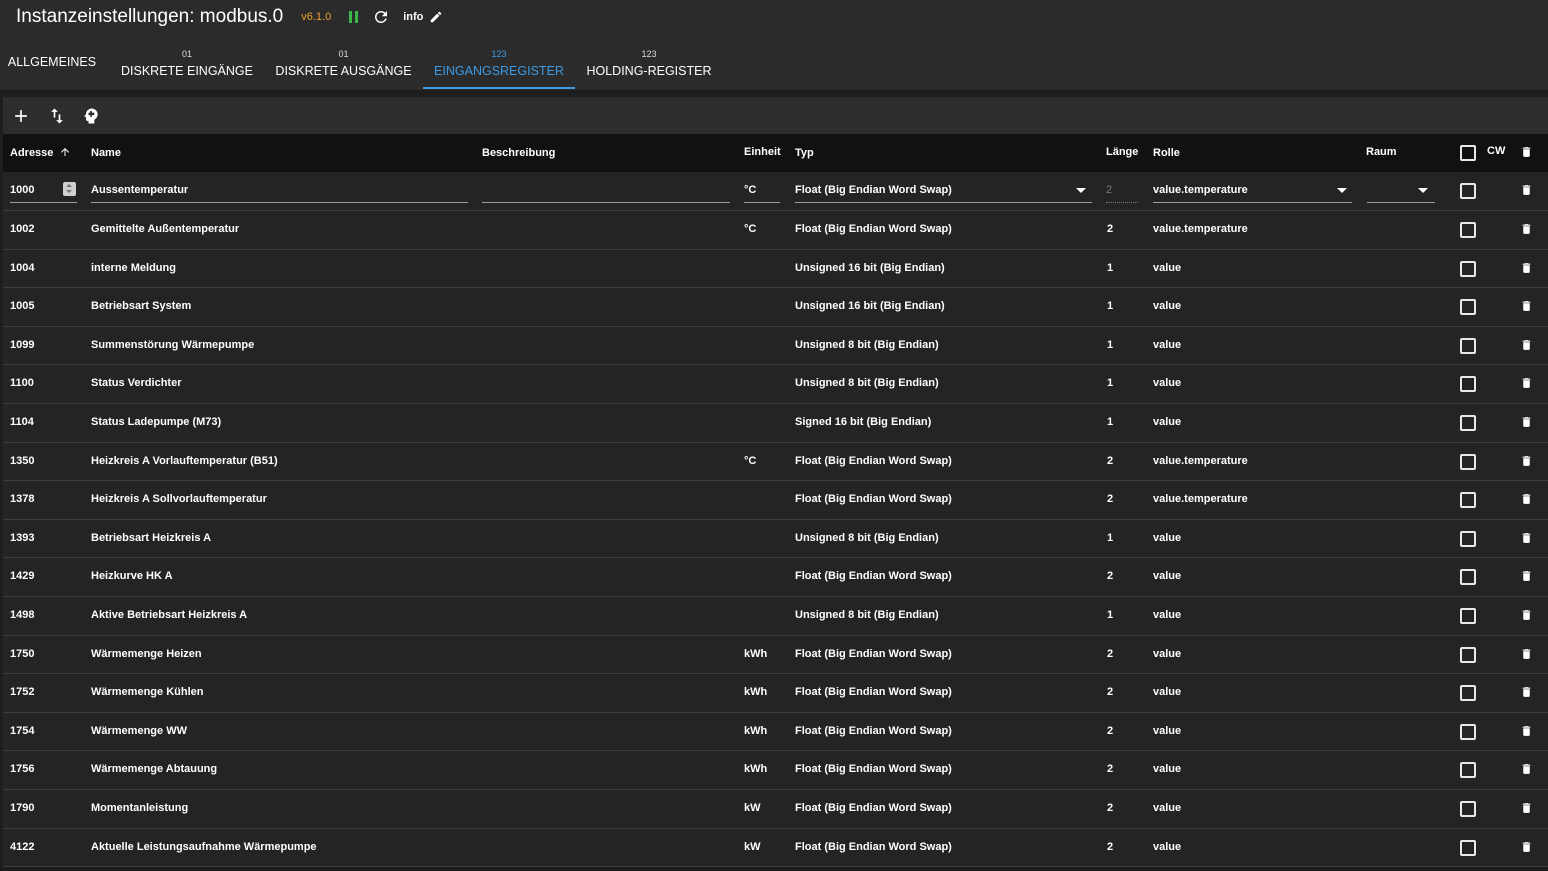 Image resolution: width=1548 pixels, height=871 pixels. Describe the element at coordinates (413, 17) in the screenshot. I see `info-link: info` at that location.